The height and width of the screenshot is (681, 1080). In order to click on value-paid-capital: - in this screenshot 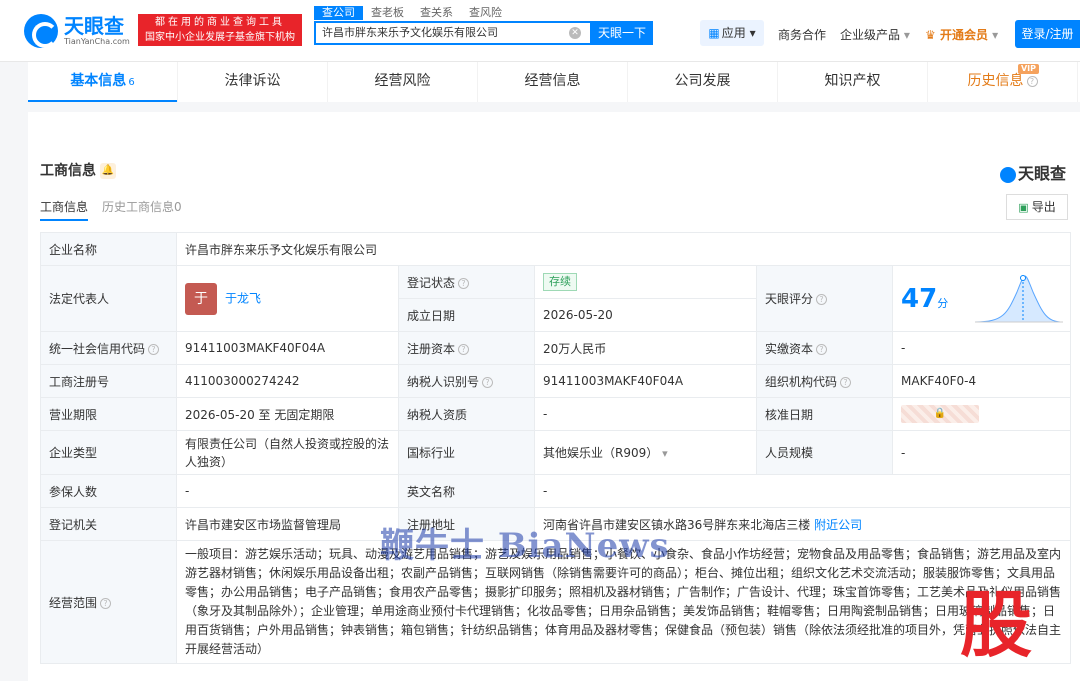, I will do `click(981, 348)`.